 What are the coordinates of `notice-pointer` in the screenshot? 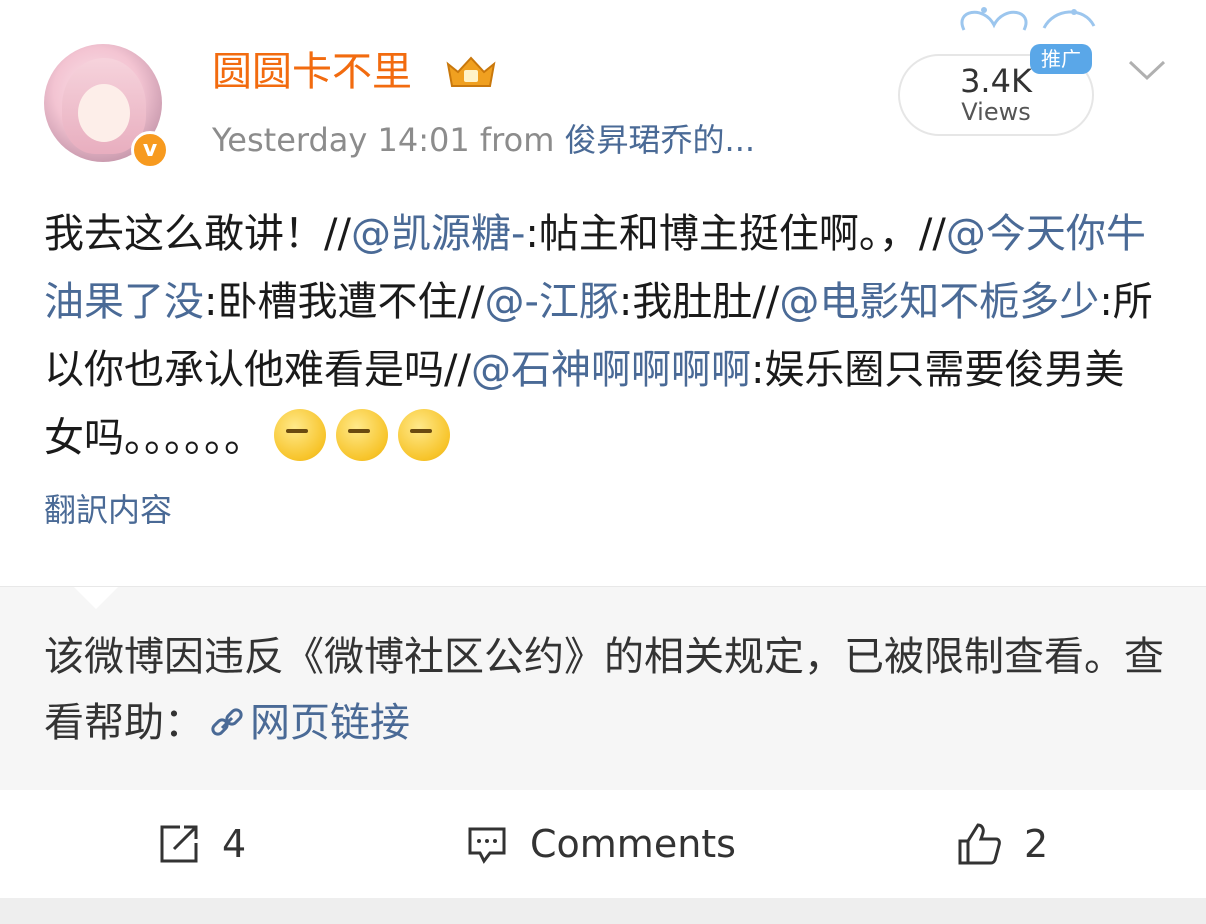 It's located at (96, 598).